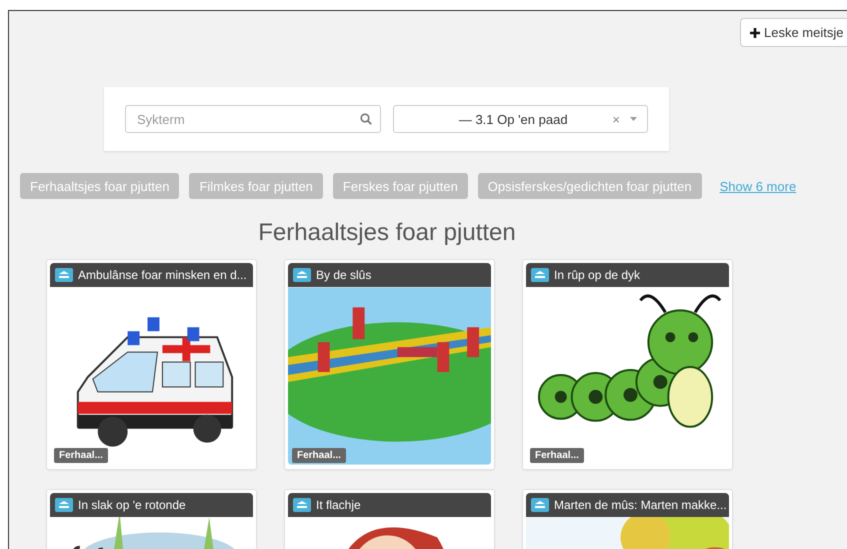 Image resolution: width=847 pixels, height=549 pixels. What do you see at coordinates (793, 32) in the screenshot?
I see `add-lesson-button: Leske meitsje` at bounding box center [793, 32].